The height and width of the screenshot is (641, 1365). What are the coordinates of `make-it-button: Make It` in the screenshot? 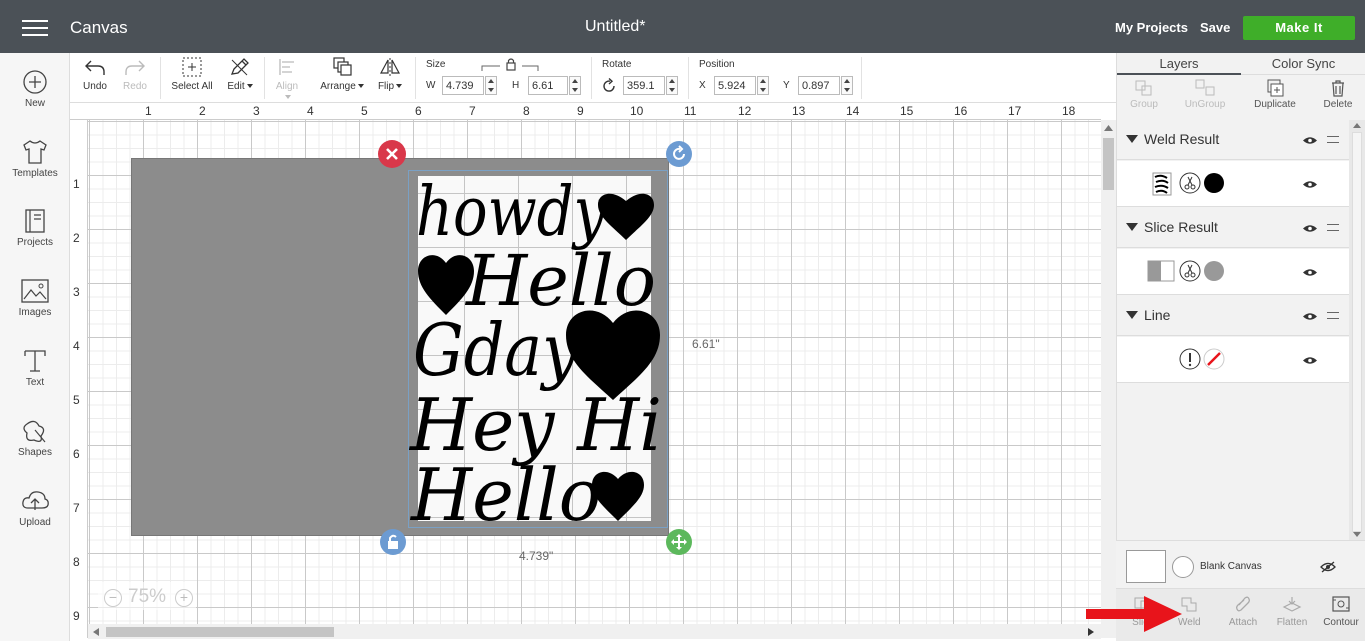 It's located at (1299, 28).